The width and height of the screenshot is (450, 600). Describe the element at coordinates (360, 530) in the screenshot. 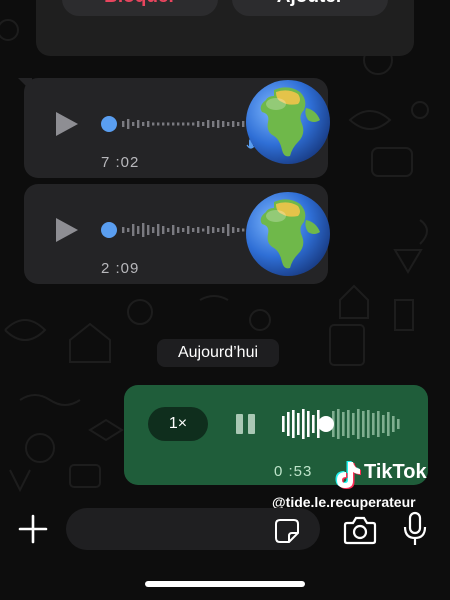

I see `camera-icon` at that location.